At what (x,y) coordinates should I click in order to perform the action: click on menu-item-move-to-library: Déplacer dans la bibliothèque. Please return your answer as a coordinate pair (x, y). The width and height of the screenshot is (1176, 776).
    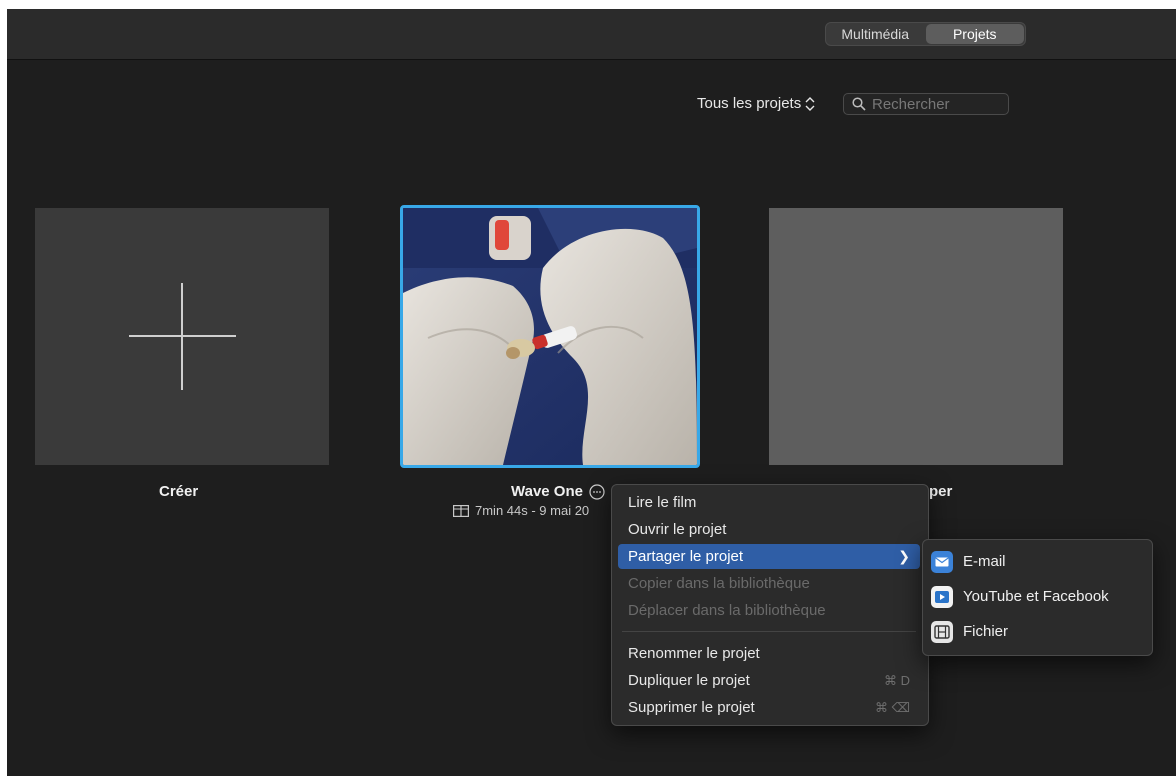
    Looking at the image, I should click on (727, 610).